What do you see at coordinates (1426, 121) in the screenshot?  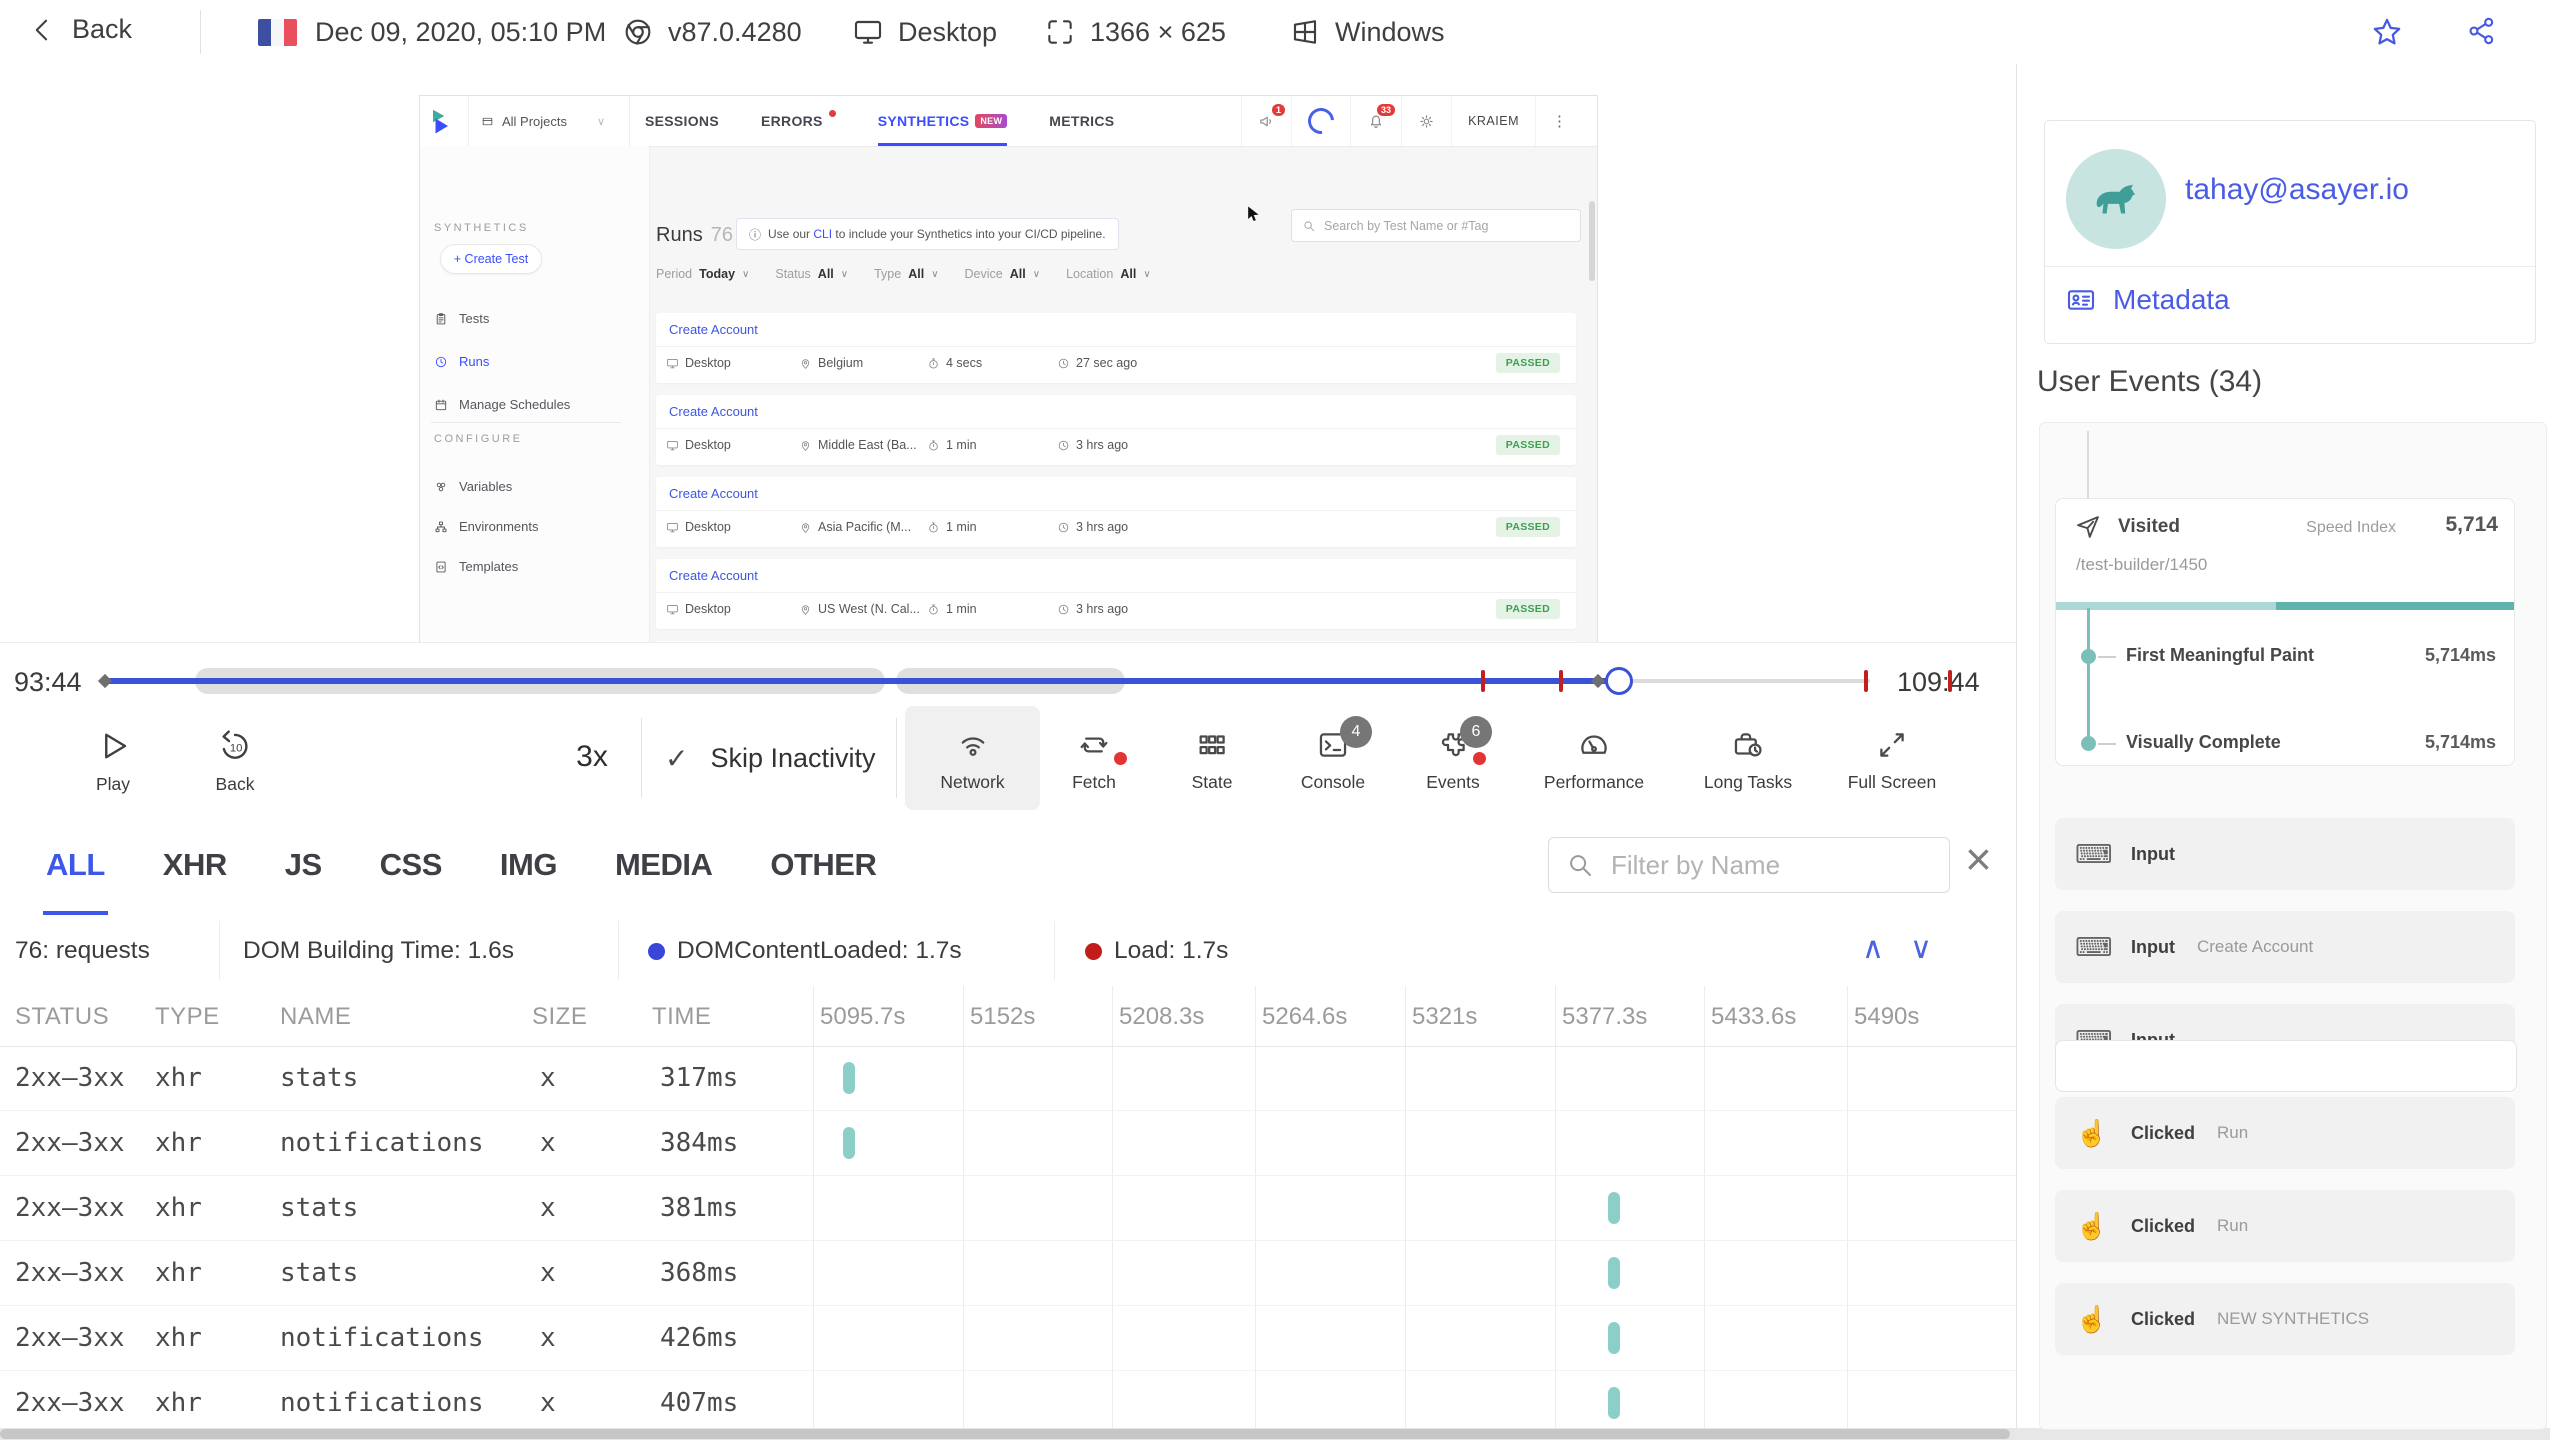 I see `settings-button` at bounding box center [1426, 121].